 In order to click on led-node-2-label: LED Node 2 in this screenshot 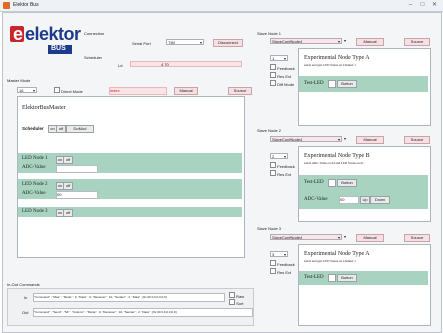, I will do `click(35, 184)`.